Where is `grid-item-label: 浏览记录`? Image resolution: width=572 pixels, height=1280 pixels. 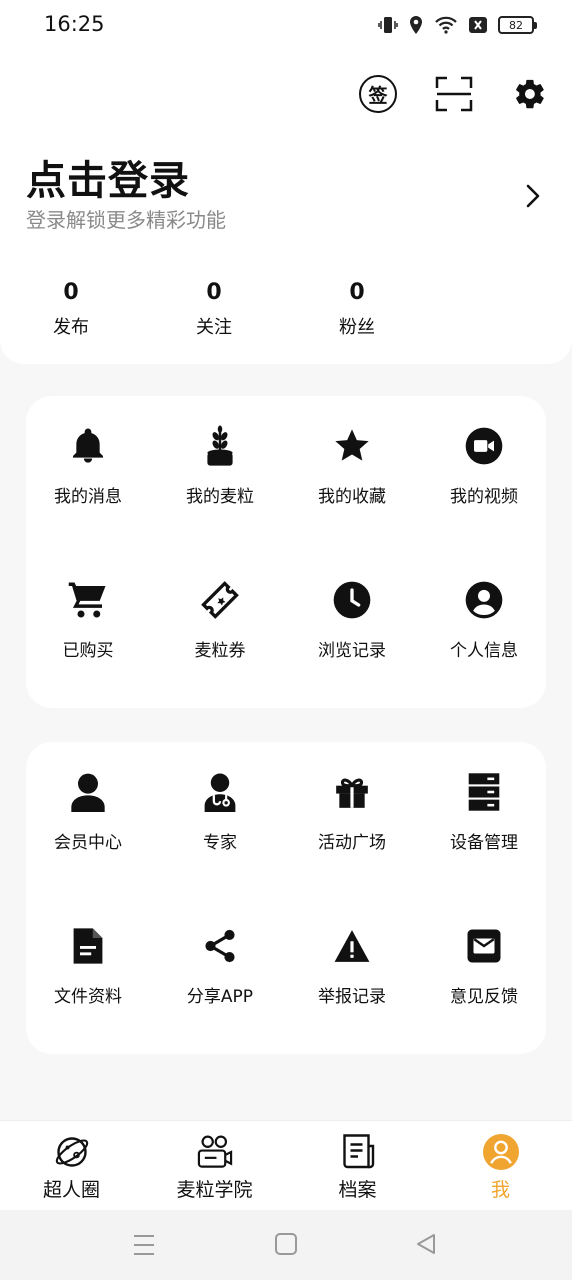 grid-item-label: 浏览记录 is located at coordinates (352, 651).